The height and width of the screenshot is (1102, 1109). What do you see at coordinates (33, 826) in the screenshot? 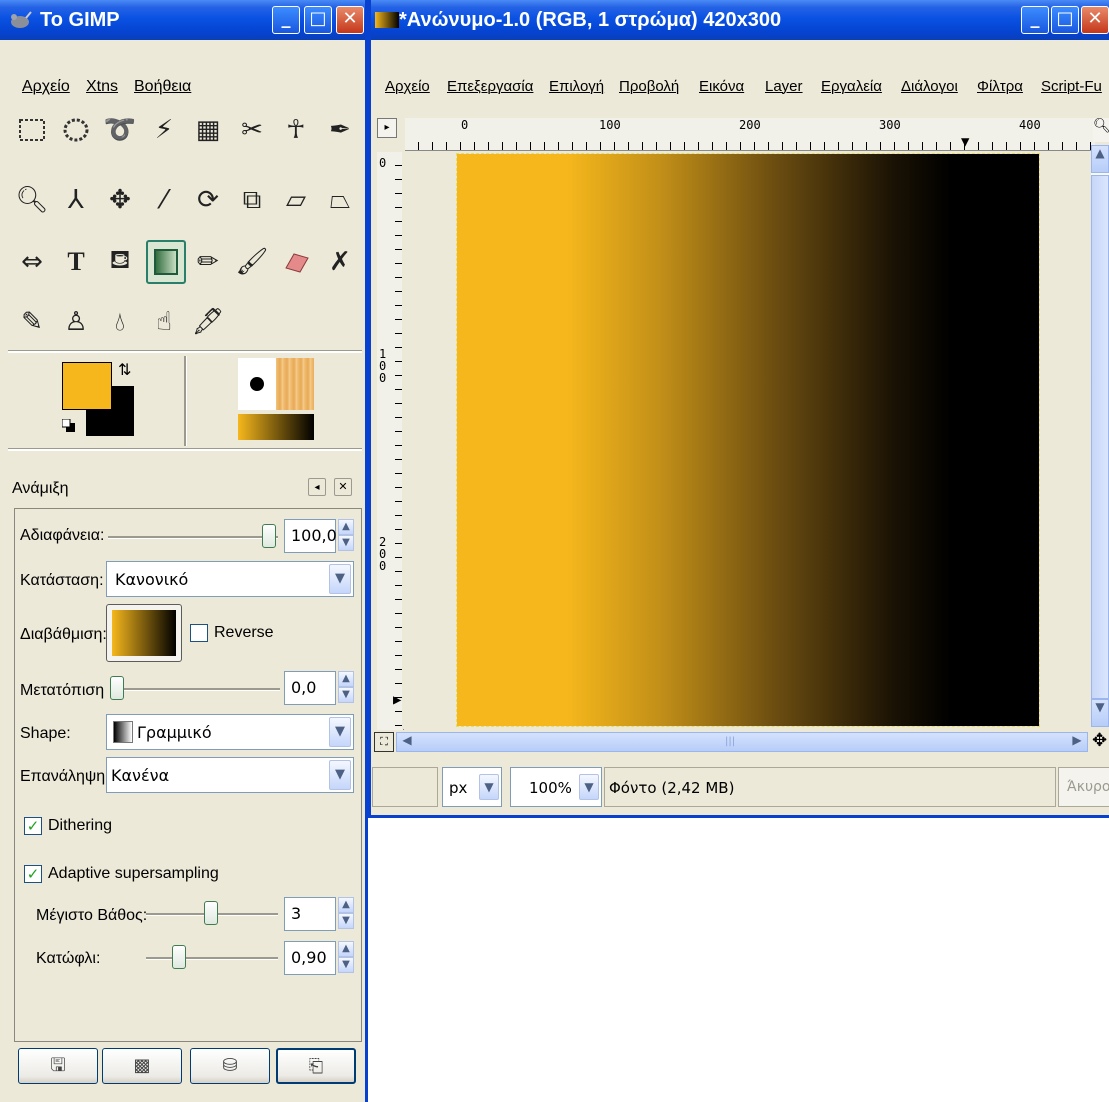
I see `dithering-checkbox: ✓` at bounding box center [33, 826].